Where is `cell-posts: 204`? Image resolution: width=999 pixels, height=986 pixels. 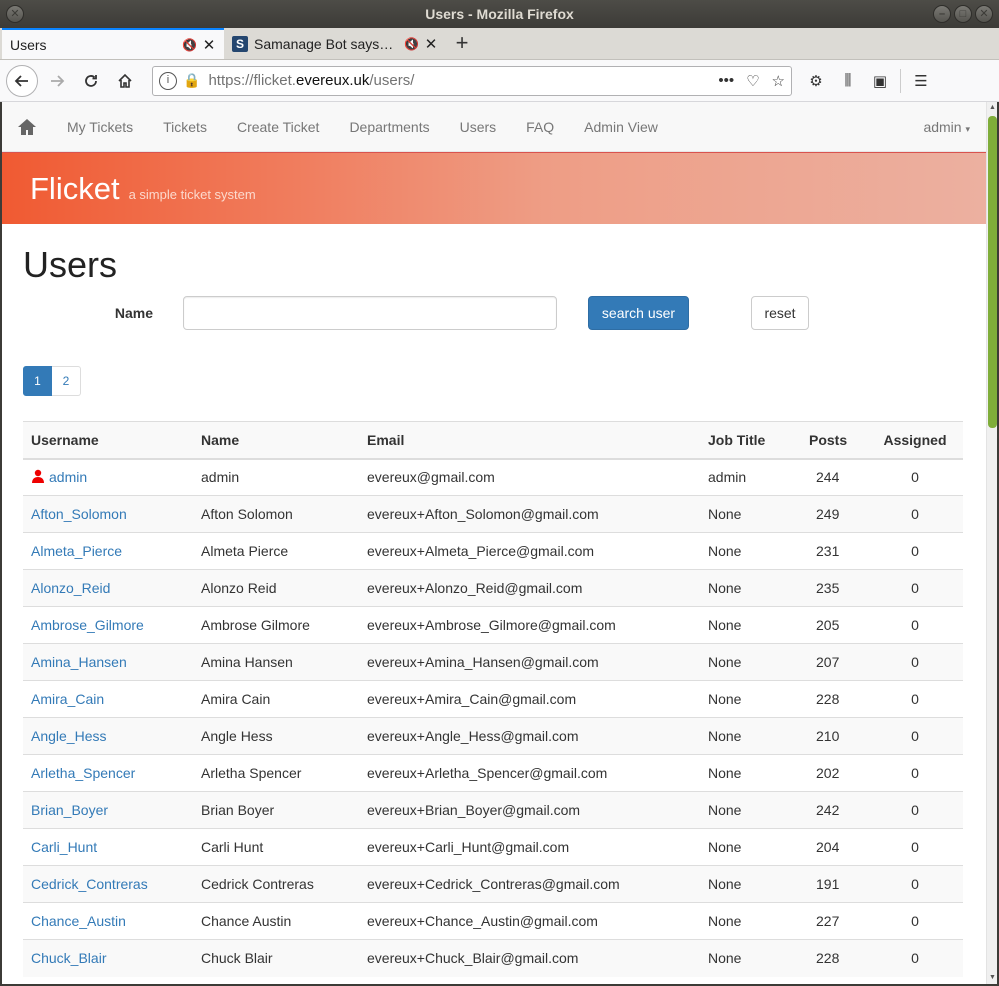
cell-posts: 204 is located at coordinates (834, 847).